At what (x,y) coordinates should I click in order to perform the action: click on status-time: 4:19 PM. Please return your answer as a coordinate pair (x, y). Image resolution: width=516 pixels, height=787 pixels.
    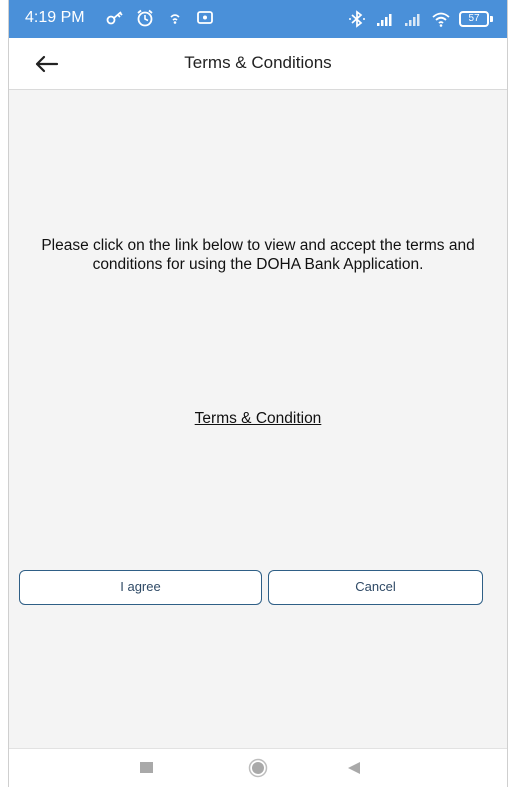
    Looking at the image, I should click on (55, 17).